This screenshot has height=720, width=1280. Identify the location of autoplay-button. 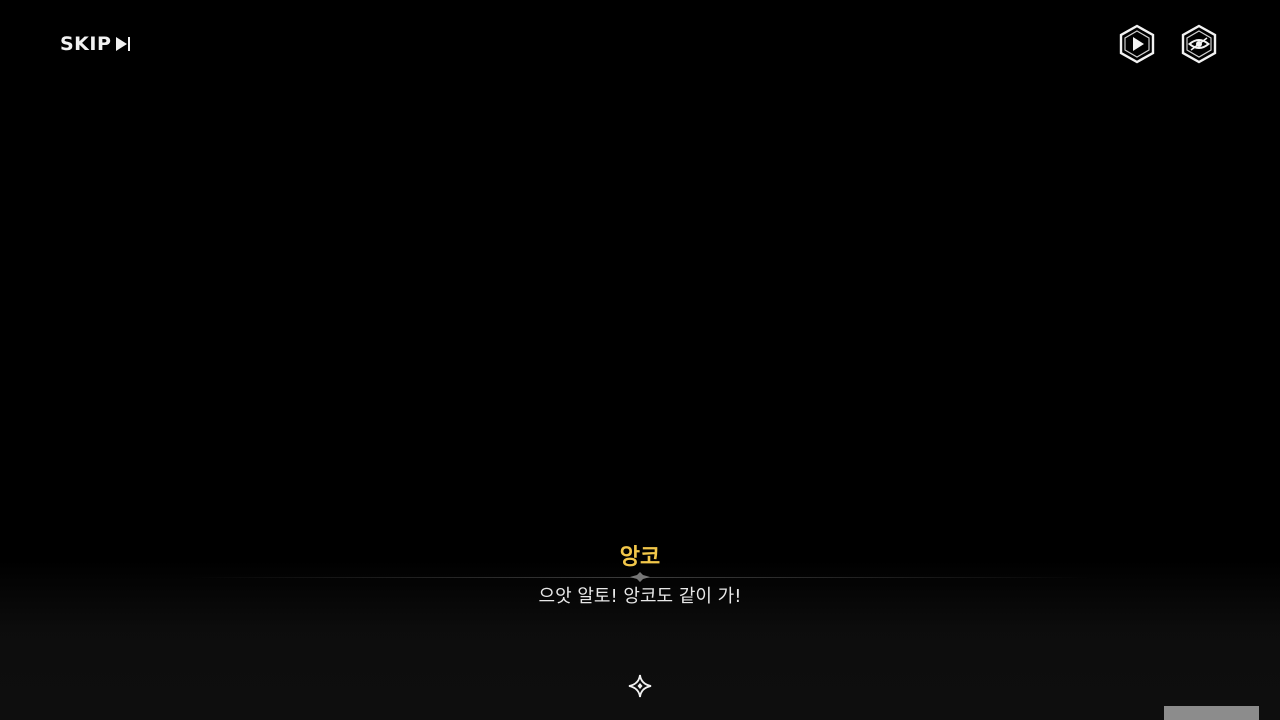
(1137, 44).